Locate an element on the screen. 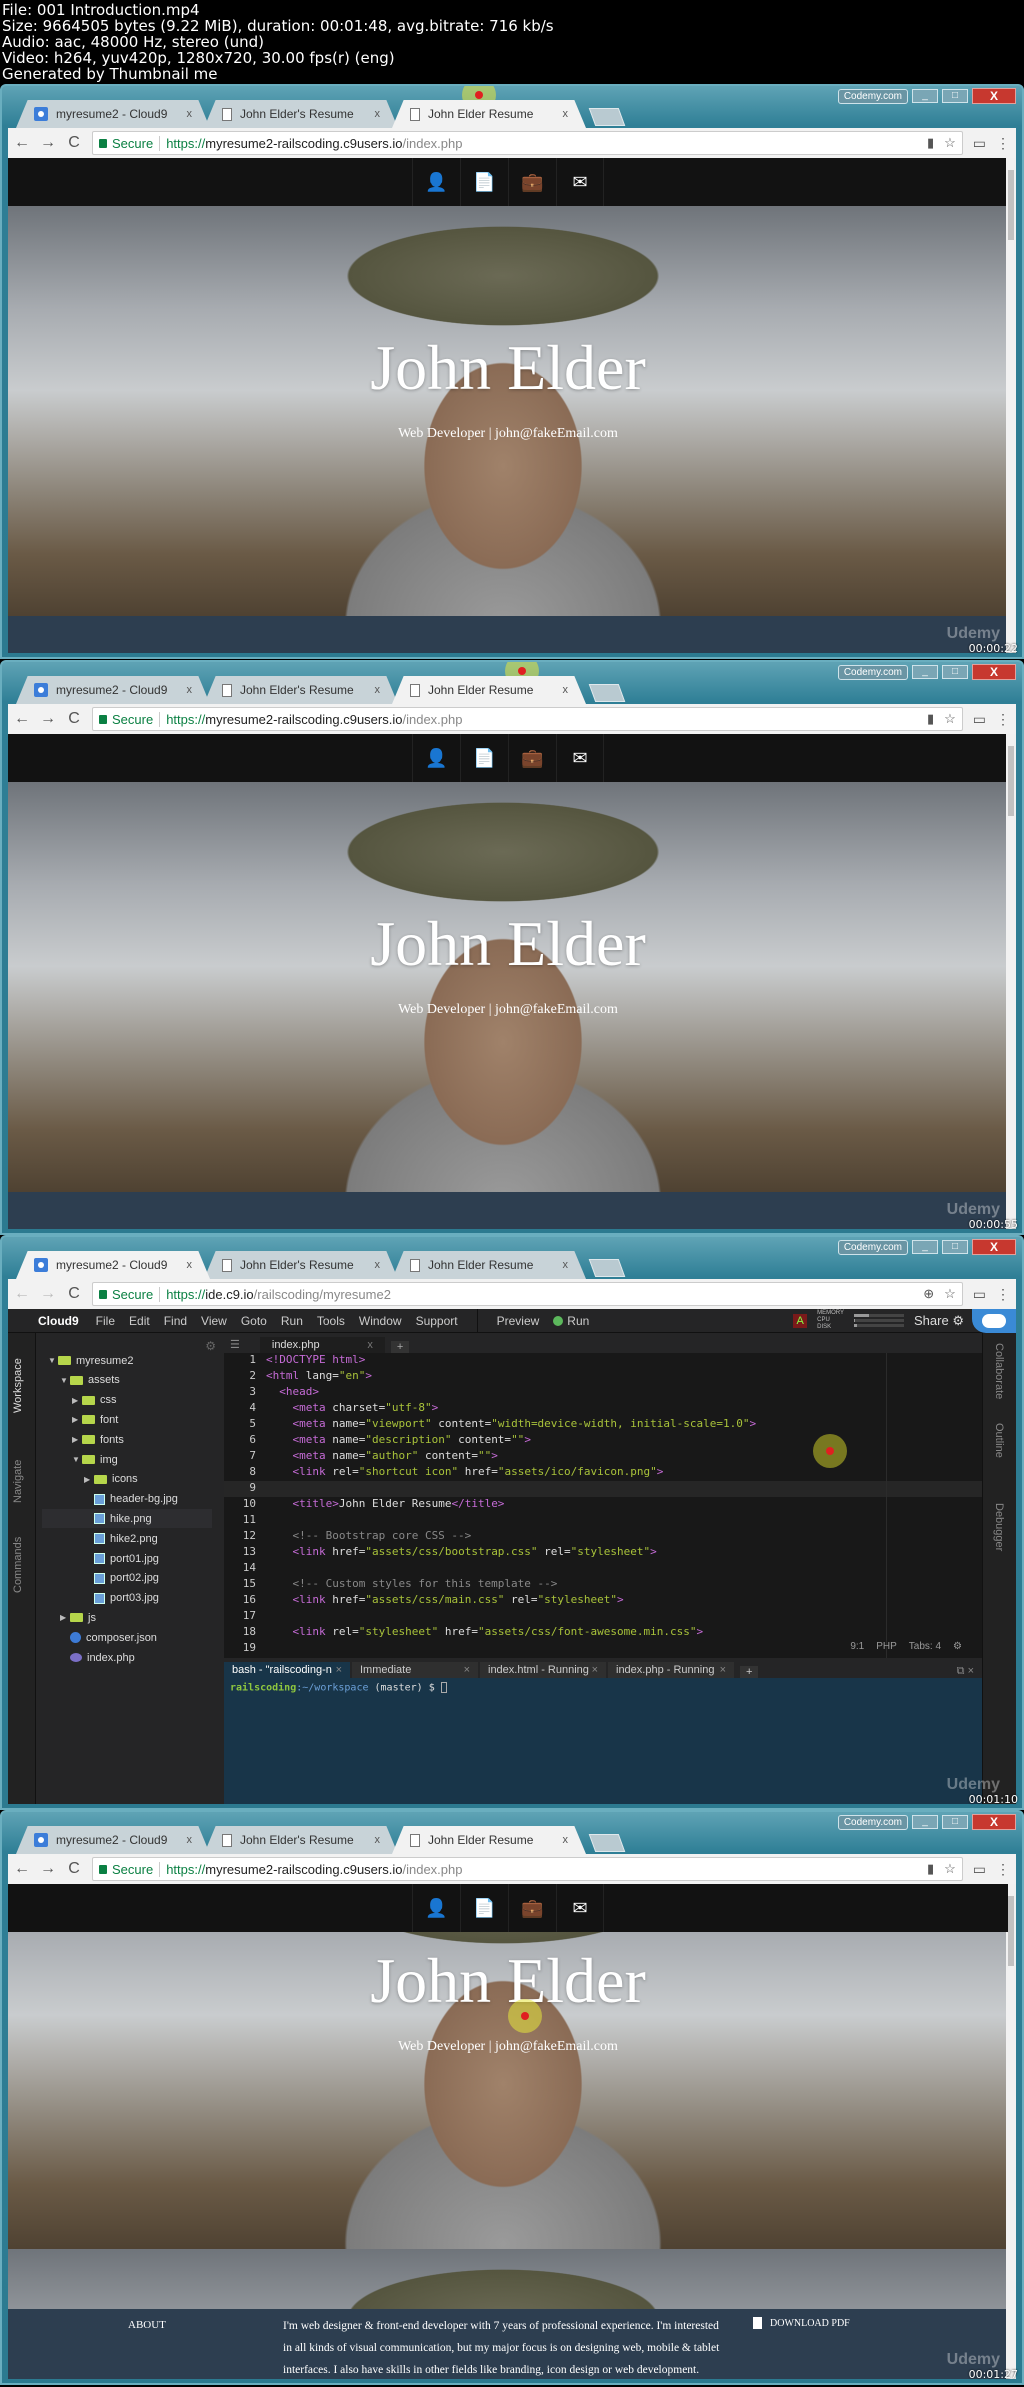 Image resolution: width=1024 pixels, height=2387 pixels. gear-icon: ⚙ is located at coordinates (958, 1320).